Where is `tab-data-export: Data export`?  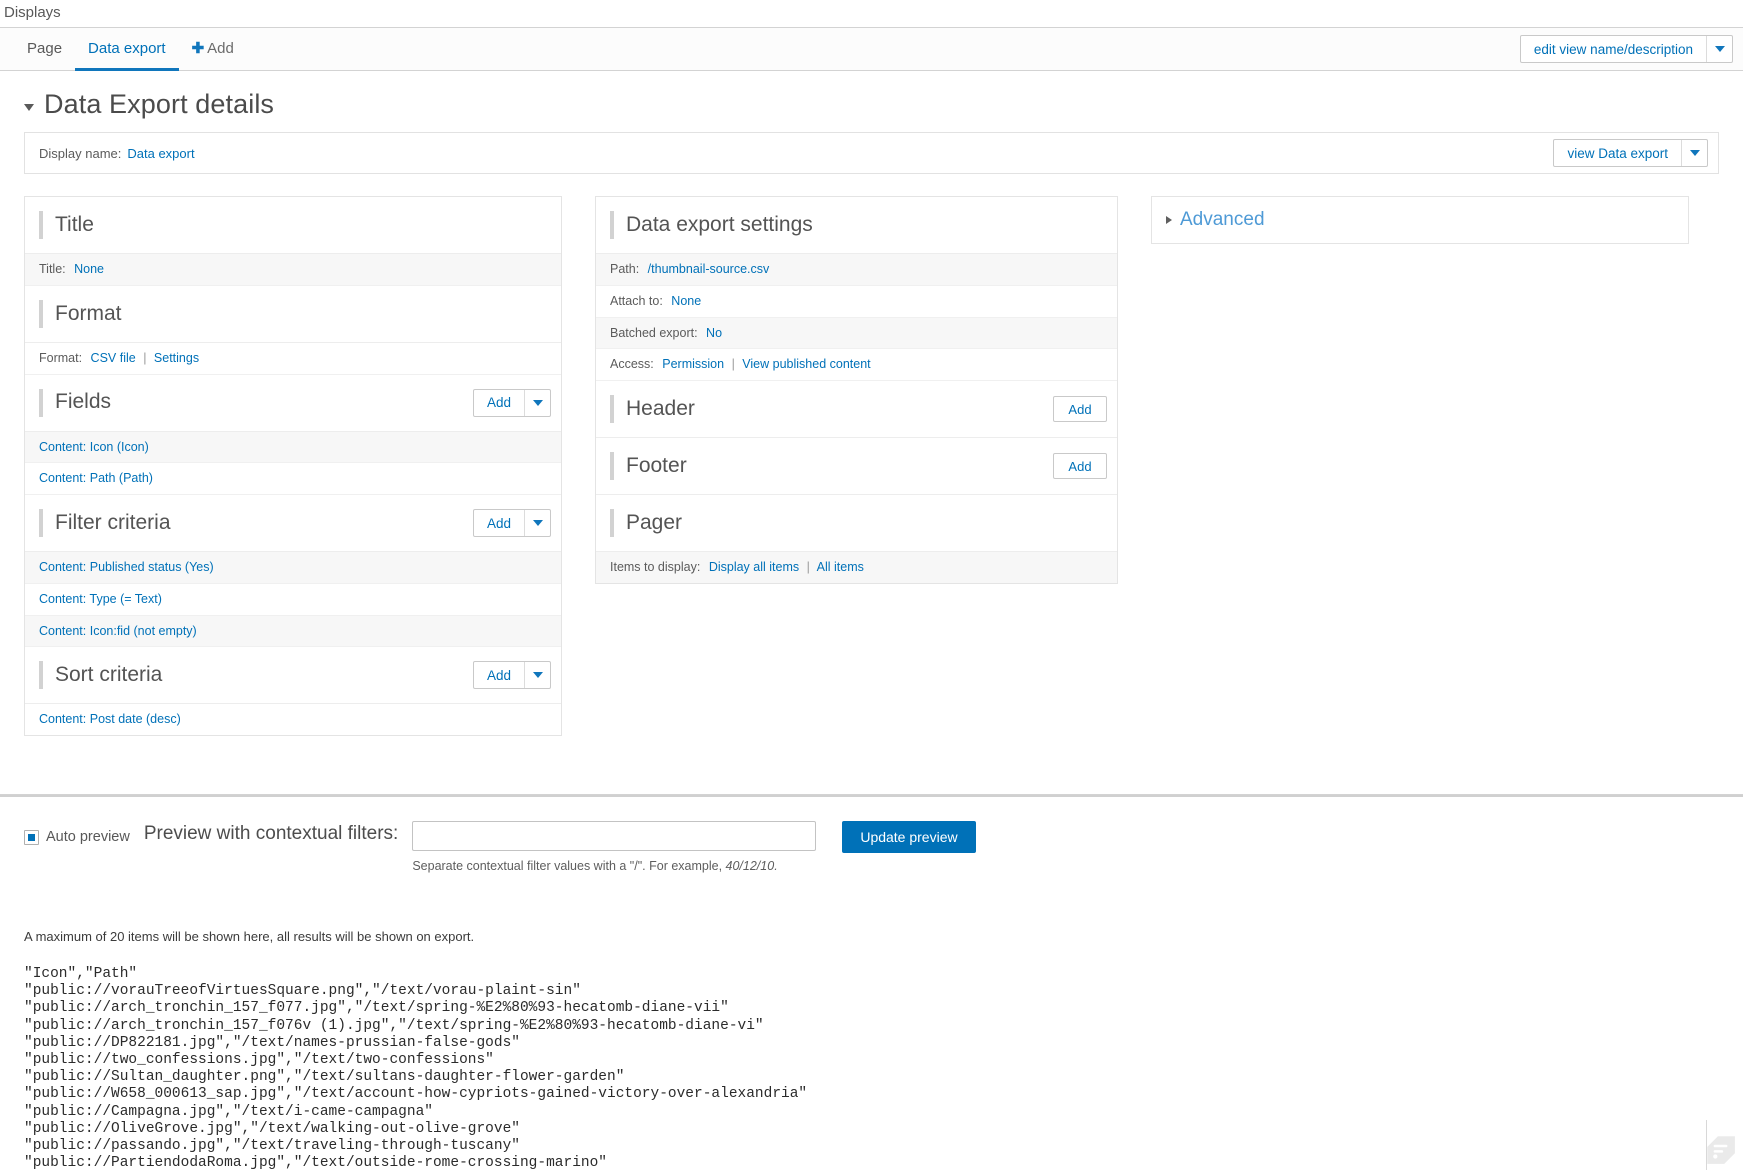
tab-data-export: Data export is located at coordinates (127, 49).